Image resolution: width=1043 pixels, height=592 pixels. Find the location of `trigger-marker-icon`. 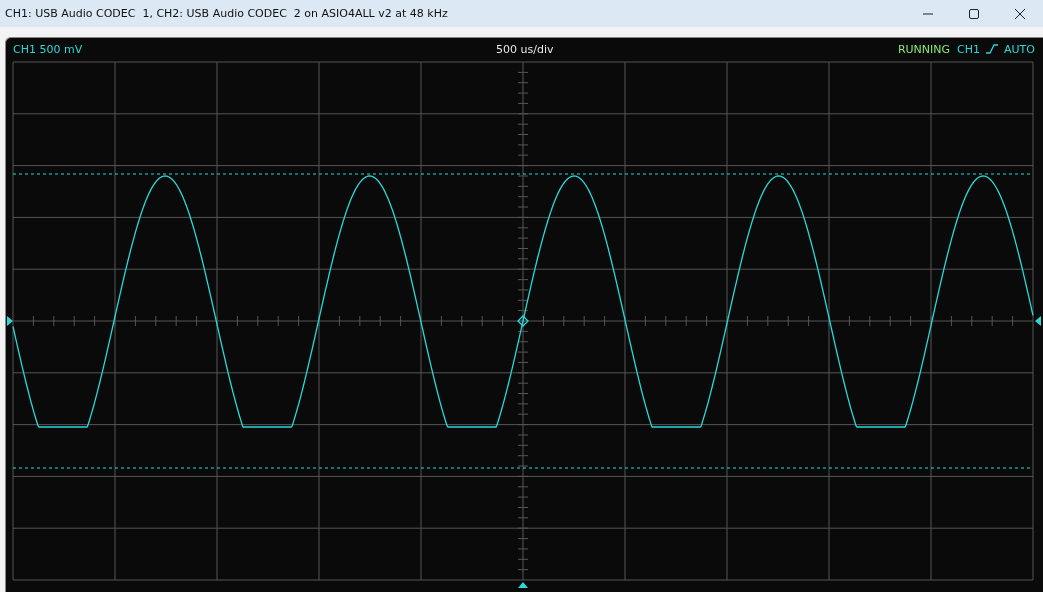

trigger-marker-icon is located at coordinates (523, 321).